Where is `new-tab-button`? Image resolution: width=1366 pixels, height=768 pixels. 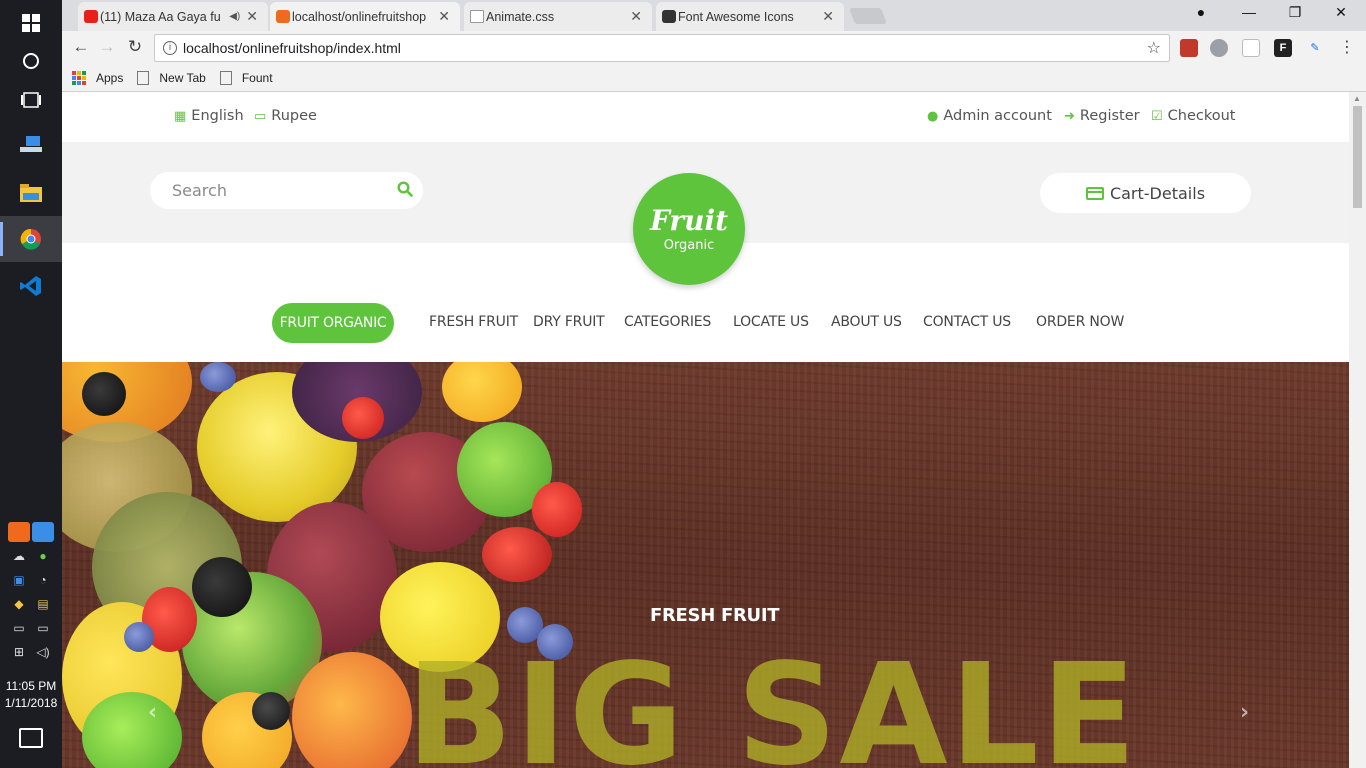
new-tab-button is located at coordinates (868, 16).